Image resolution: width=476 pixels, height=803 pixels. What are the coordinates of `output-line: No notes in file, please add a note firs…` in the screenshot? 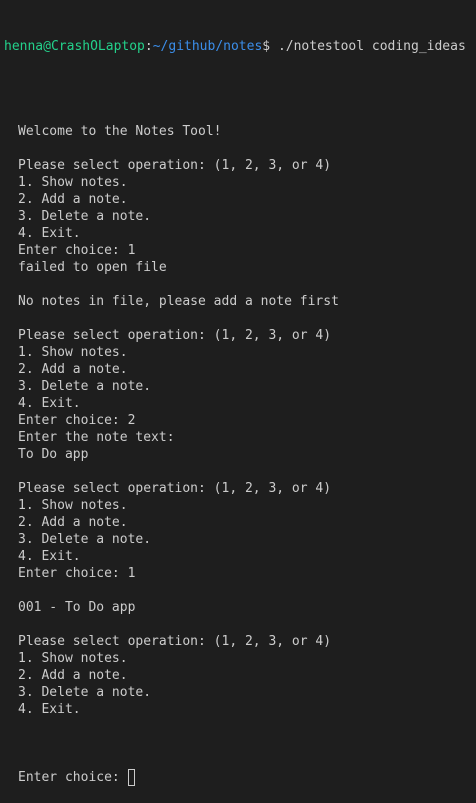 It's located at (178, 301).